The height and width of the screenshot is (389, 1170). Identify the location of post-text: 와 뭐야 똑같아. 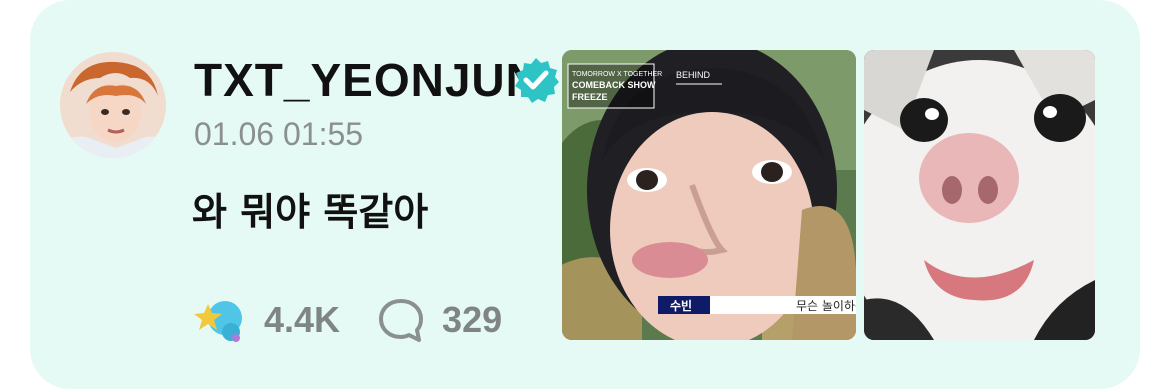
(310, 212).